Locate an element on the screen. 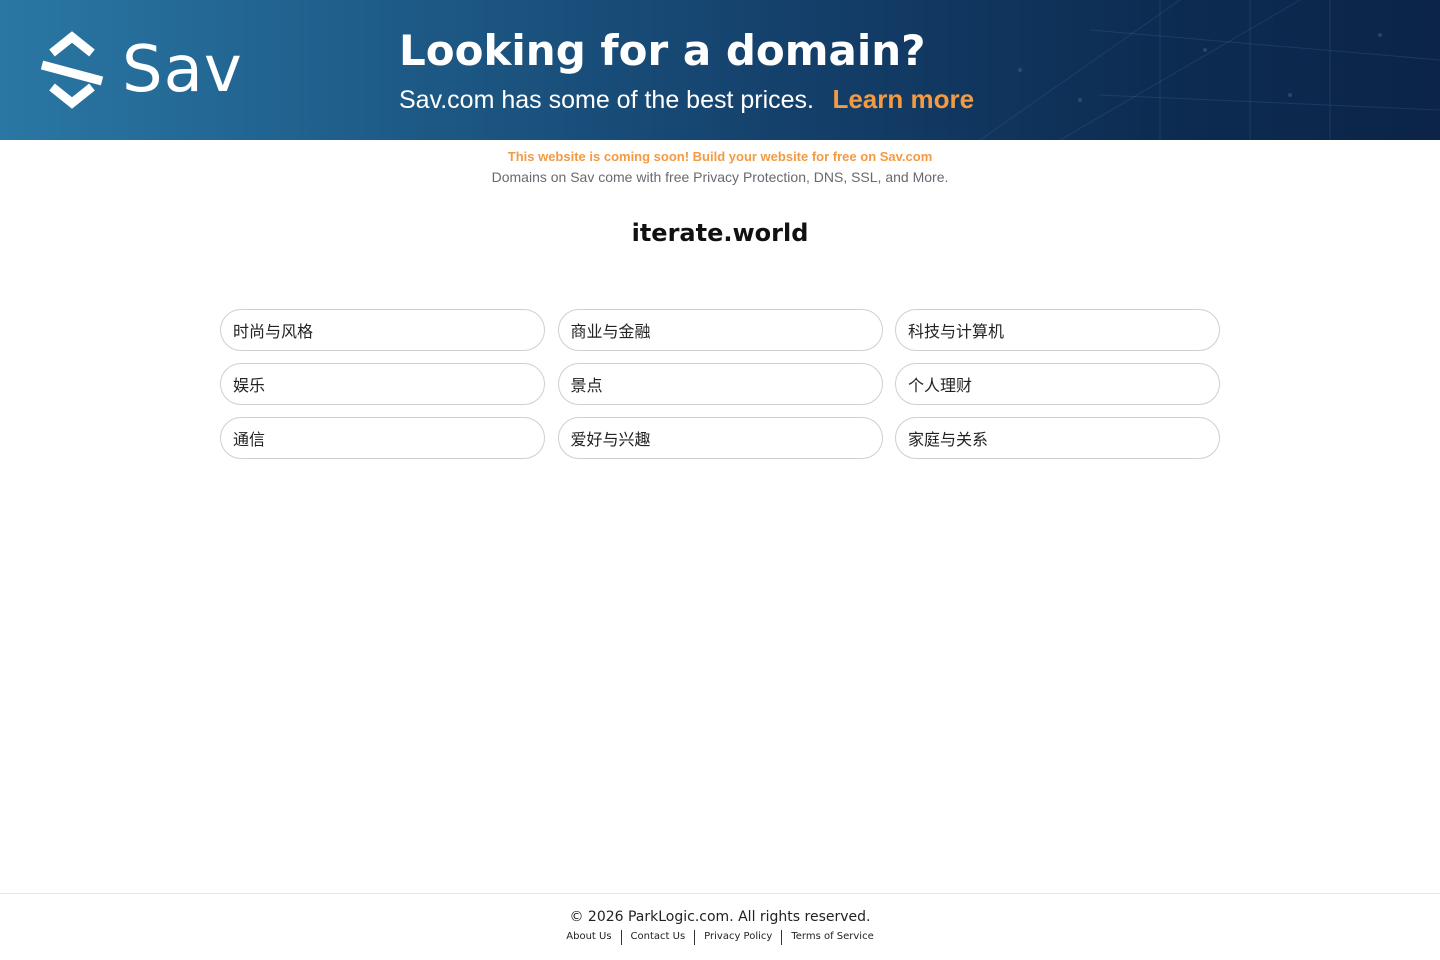  category-button: 科技与计算机 is located at coordinates (1057, 330).